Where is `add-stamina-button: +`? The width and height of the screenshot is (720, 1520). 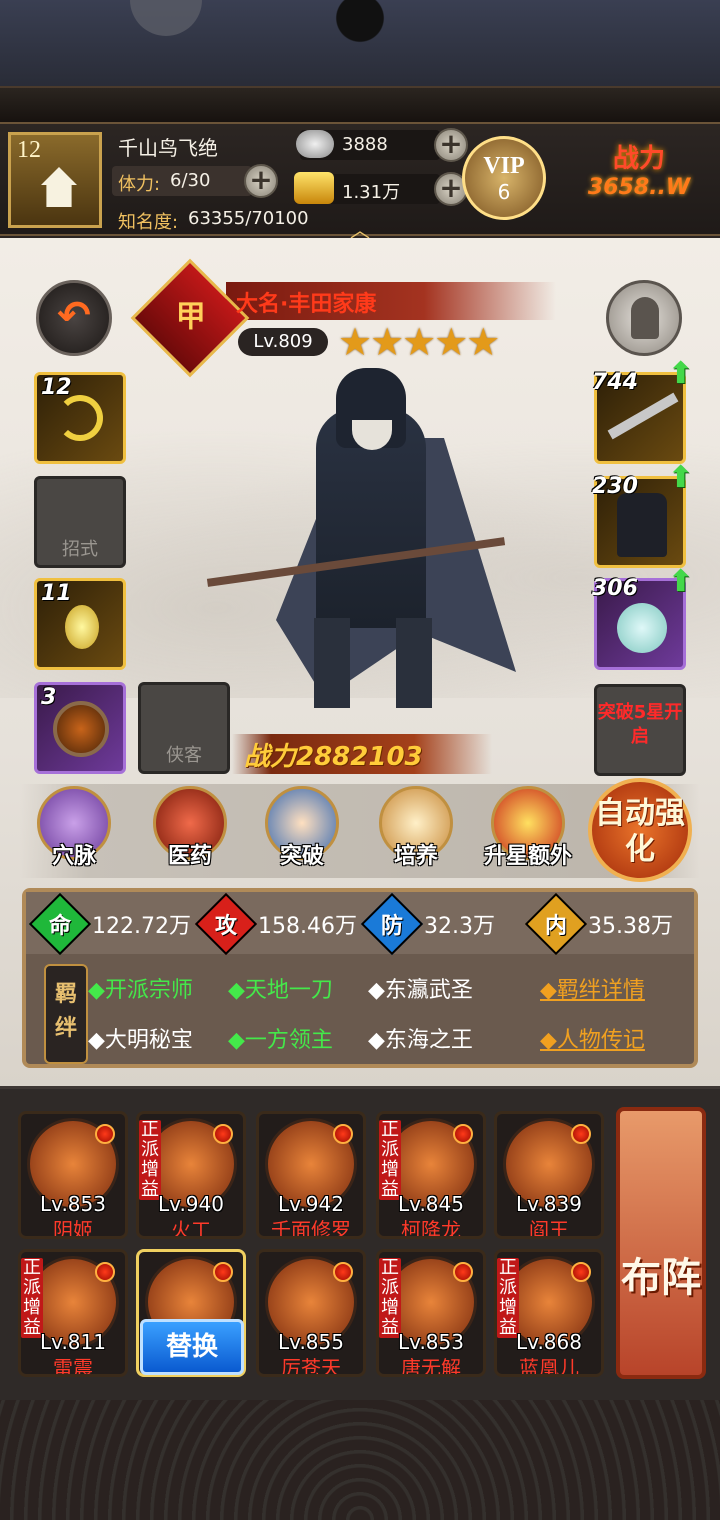
add-stamina-button: + is located at coordinates (261, 181).